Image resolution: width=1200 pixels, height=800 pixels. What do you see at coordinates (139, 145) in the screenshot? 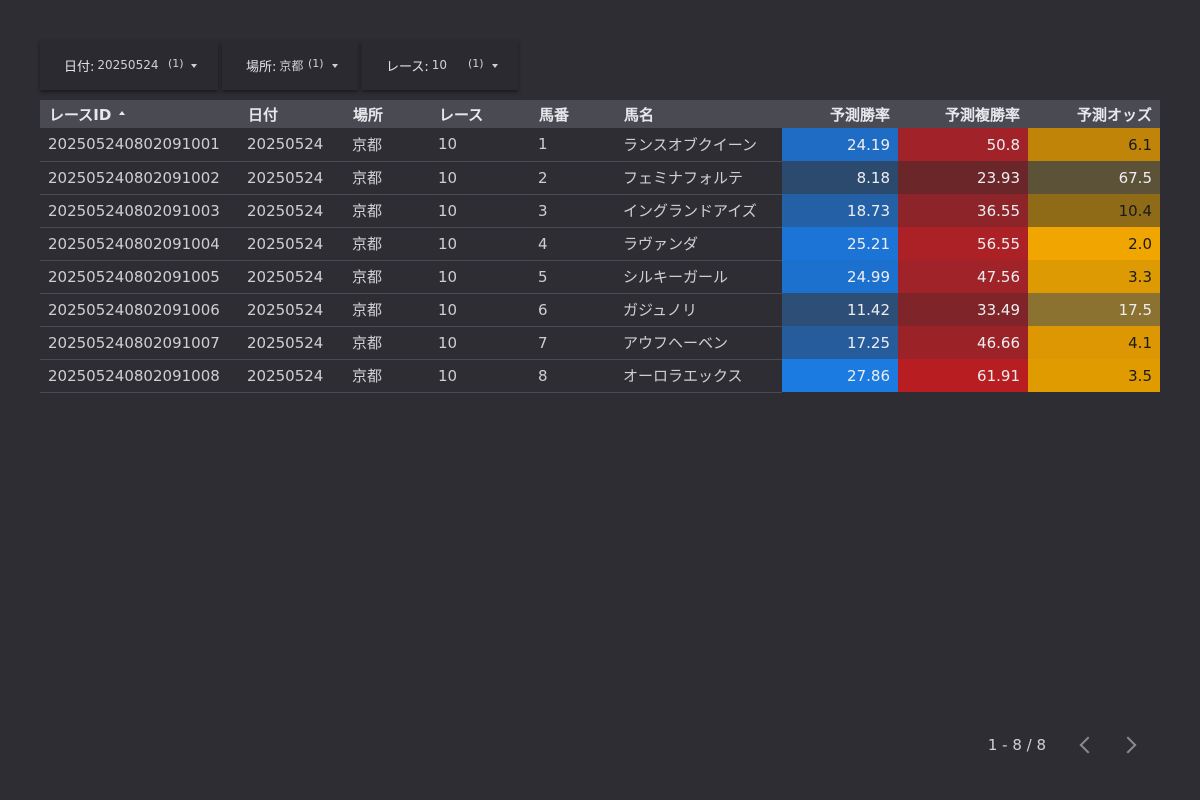
I see `cell-race-id: 202505240802091001` at bounding box center [139, 145].